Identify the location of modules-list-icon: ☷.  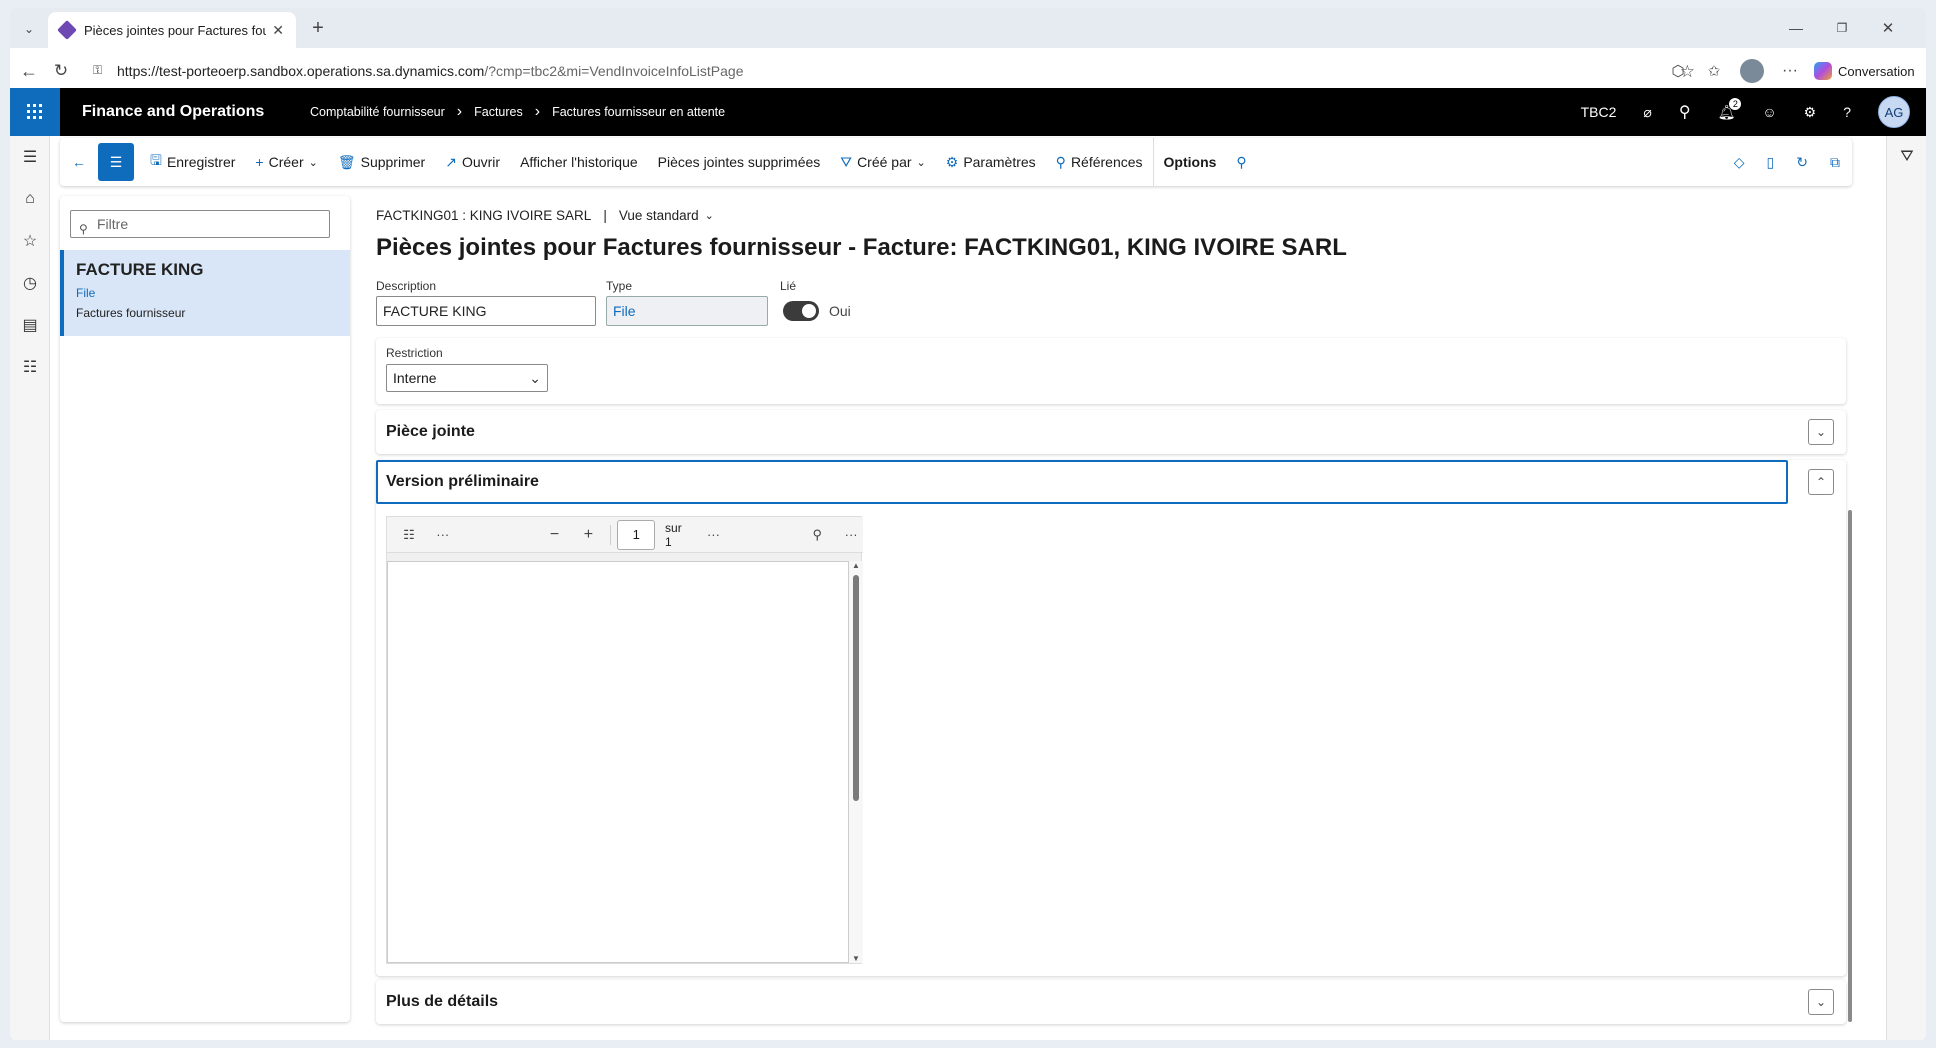
(30, 367).